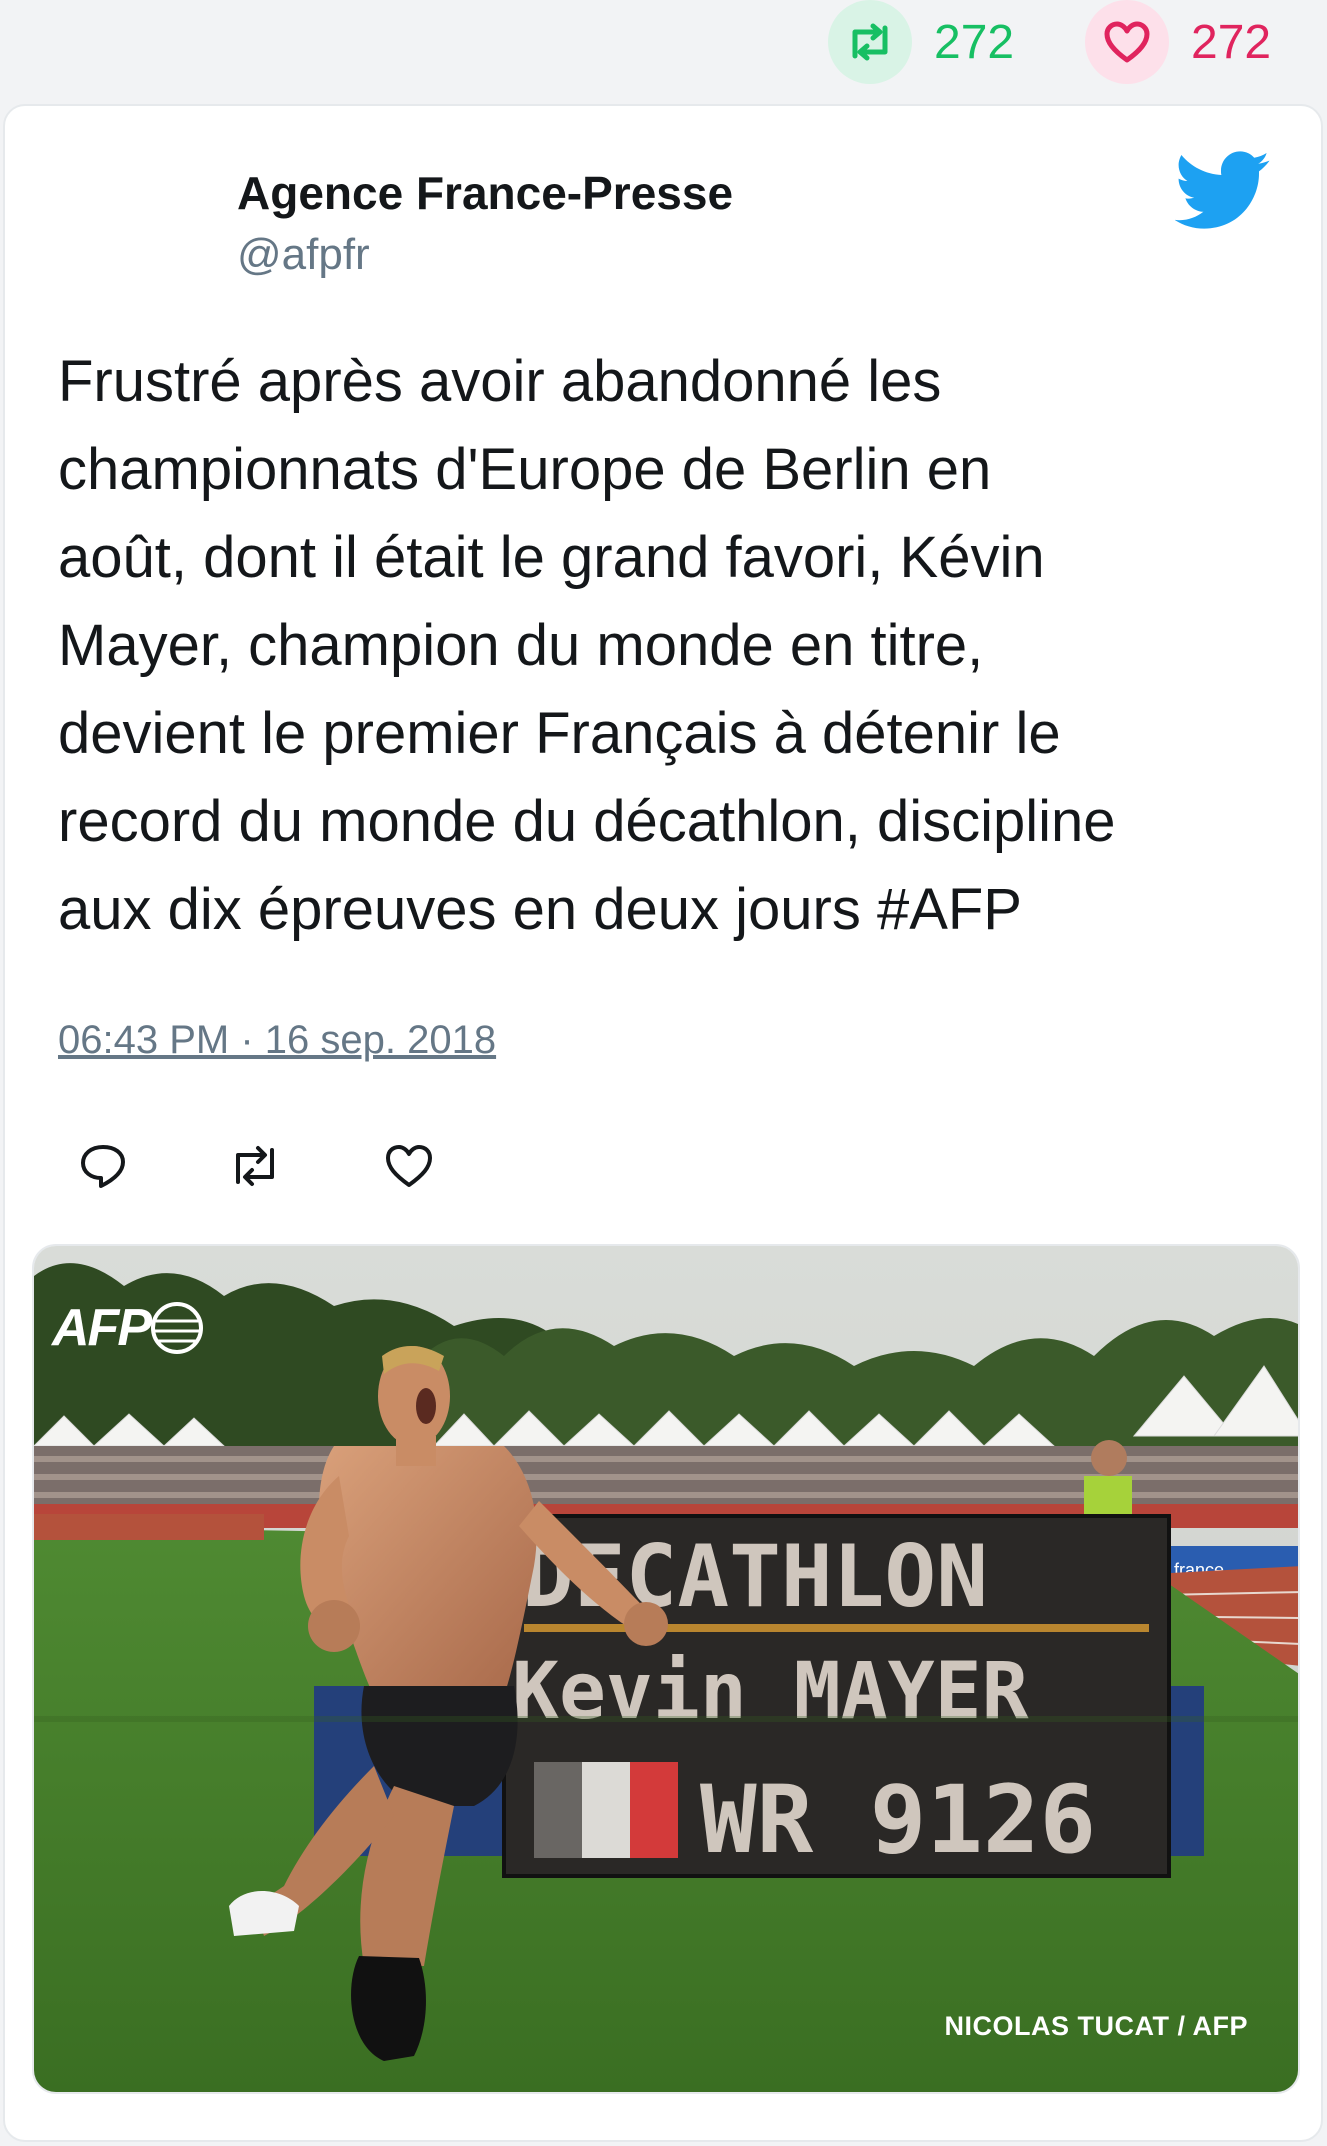 The width and height of the screenshot is (1327, 2146). What do you see at coordinates (1096, 2026) in the screenshot?
I see `photo-credit: NICOLAS TUCAT / AFP` at bounding box center [1096, 2026].